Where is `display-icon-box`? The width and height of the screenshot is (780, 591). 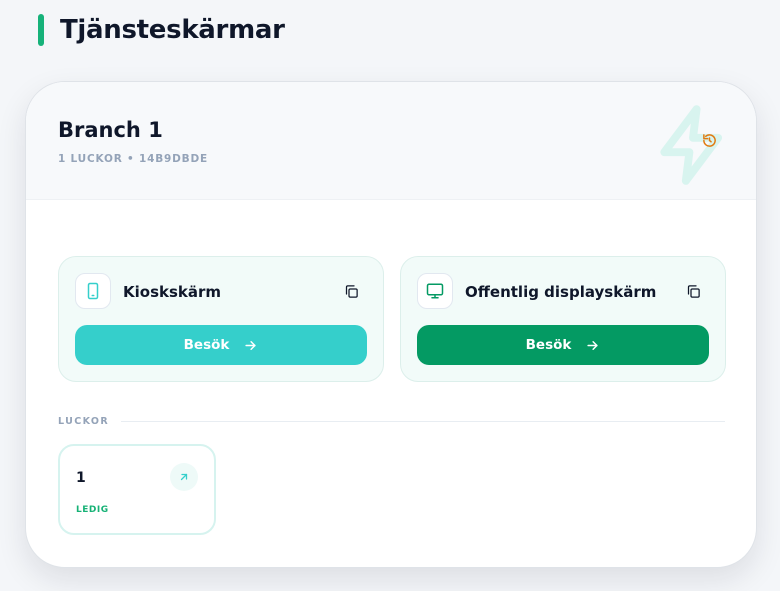 display-icon-box is located at coordinates (435, 291).